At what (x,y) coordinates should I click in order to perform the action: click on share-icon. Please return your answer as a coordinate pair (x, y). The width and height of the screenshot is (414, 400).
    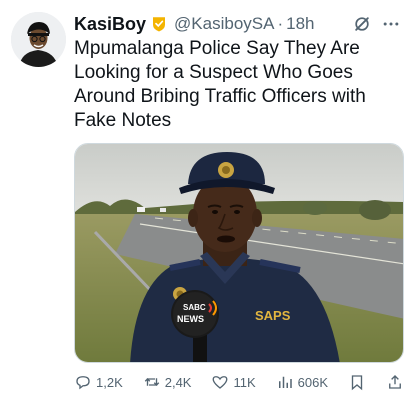
    Looking at the image, I should click on (395, 382).